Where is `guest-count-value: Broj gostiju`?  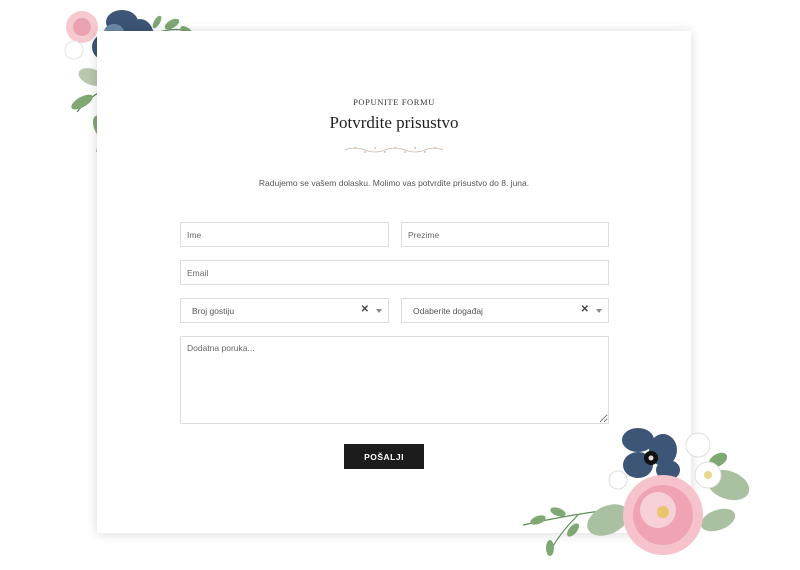
guest-count-value: Broj gostiju is located at coordinates (213, 311).